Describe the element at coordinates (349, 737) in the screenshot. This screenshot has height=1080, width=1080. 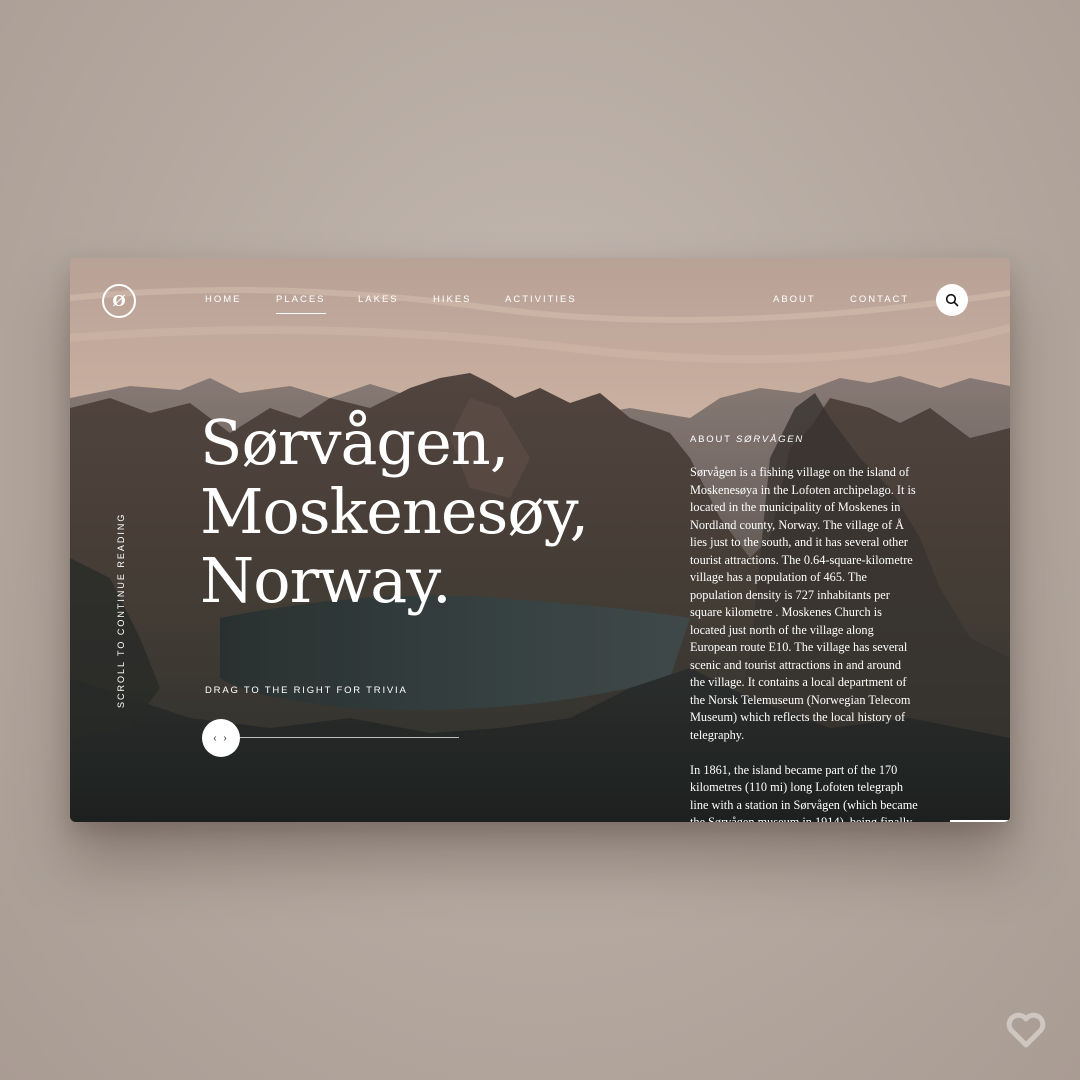
I see `trivia-slider-track` at that location.